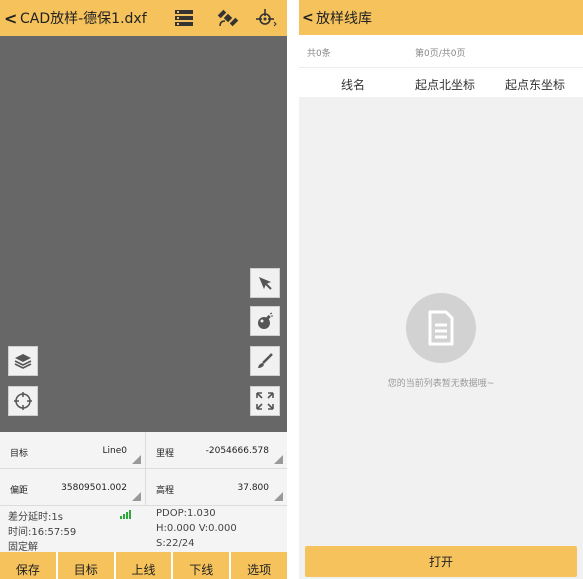 The width and height of the screenshot is (583, 579). I want to click on mileage-field: 里程 -2054666.578, so click(216, 450).